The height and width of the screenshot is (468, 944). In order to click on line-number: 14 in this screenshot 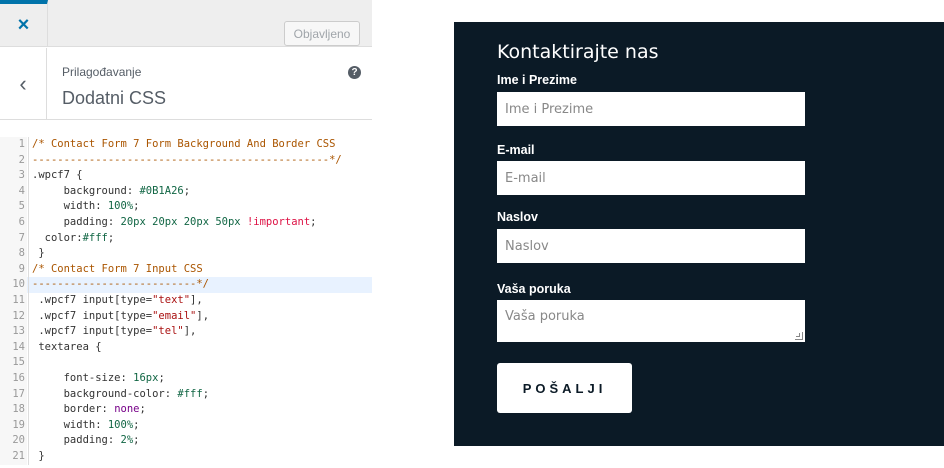, I will do `click(13, 347)`.